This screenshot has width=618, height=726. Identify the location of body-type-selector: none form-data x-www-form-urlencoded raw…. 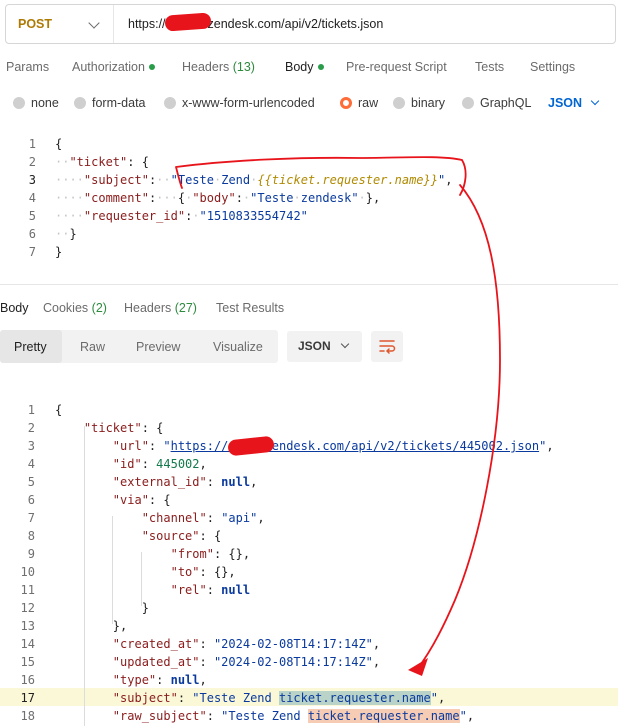
(309, 104).